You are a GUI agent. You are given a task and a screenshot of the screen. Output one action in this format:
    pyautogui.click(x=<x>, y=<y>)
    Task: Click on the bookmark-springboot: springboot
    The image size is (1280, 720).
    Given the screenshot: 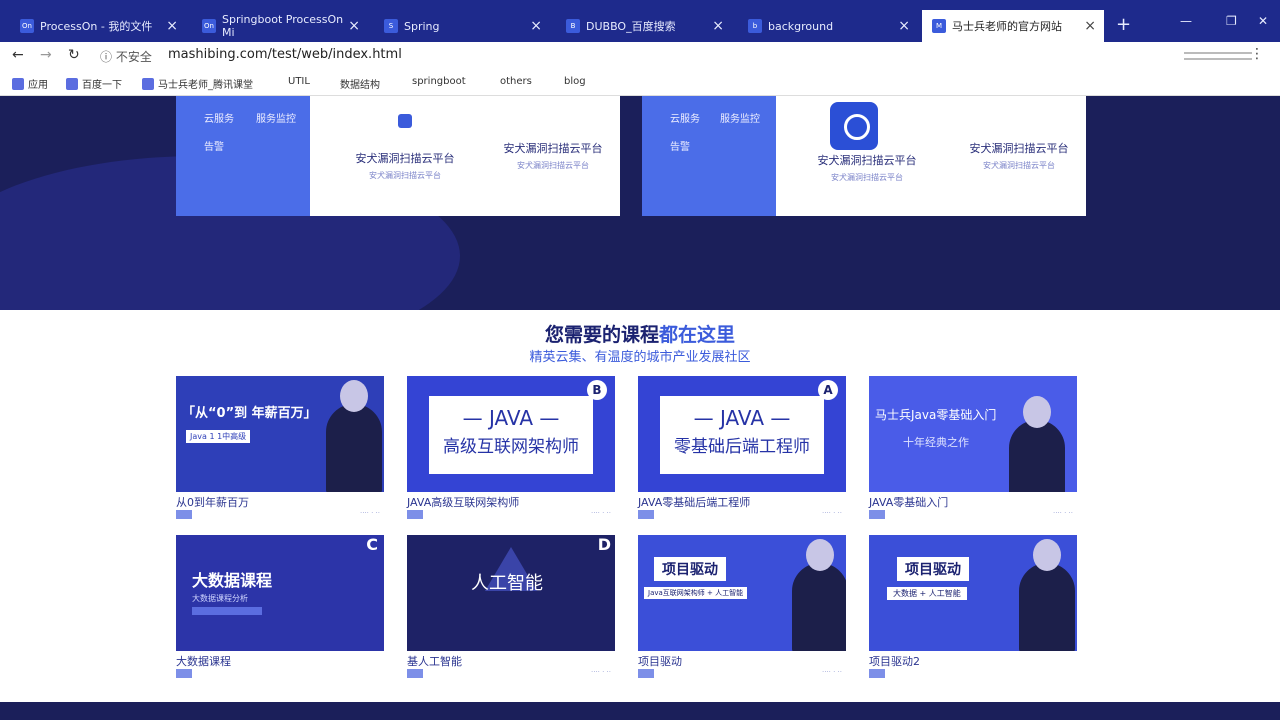 What is the action you would take?
    pyautogui.click(x=439, y=81)
    